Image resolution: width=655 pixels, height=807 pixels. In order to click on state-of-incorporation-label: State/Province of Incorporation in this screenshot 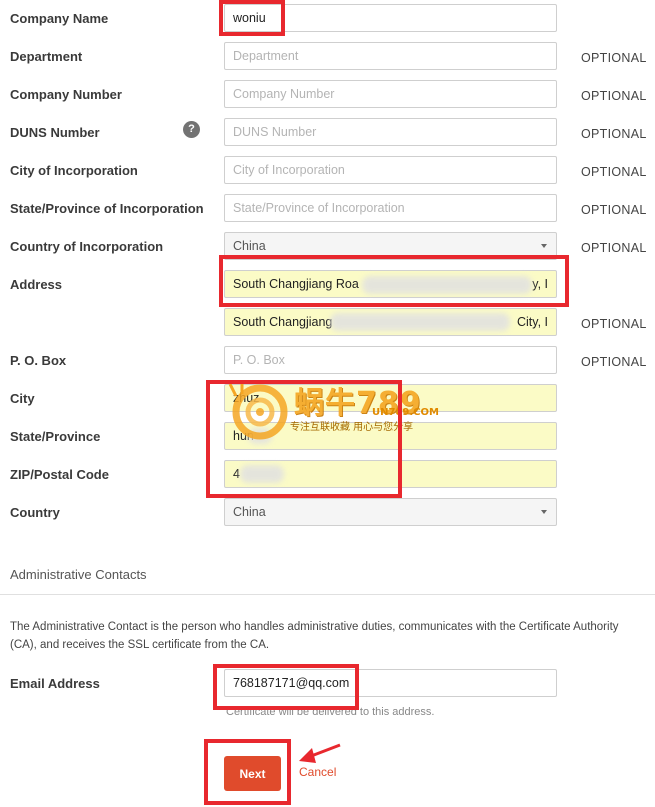, I will do `click(107, 208)`.